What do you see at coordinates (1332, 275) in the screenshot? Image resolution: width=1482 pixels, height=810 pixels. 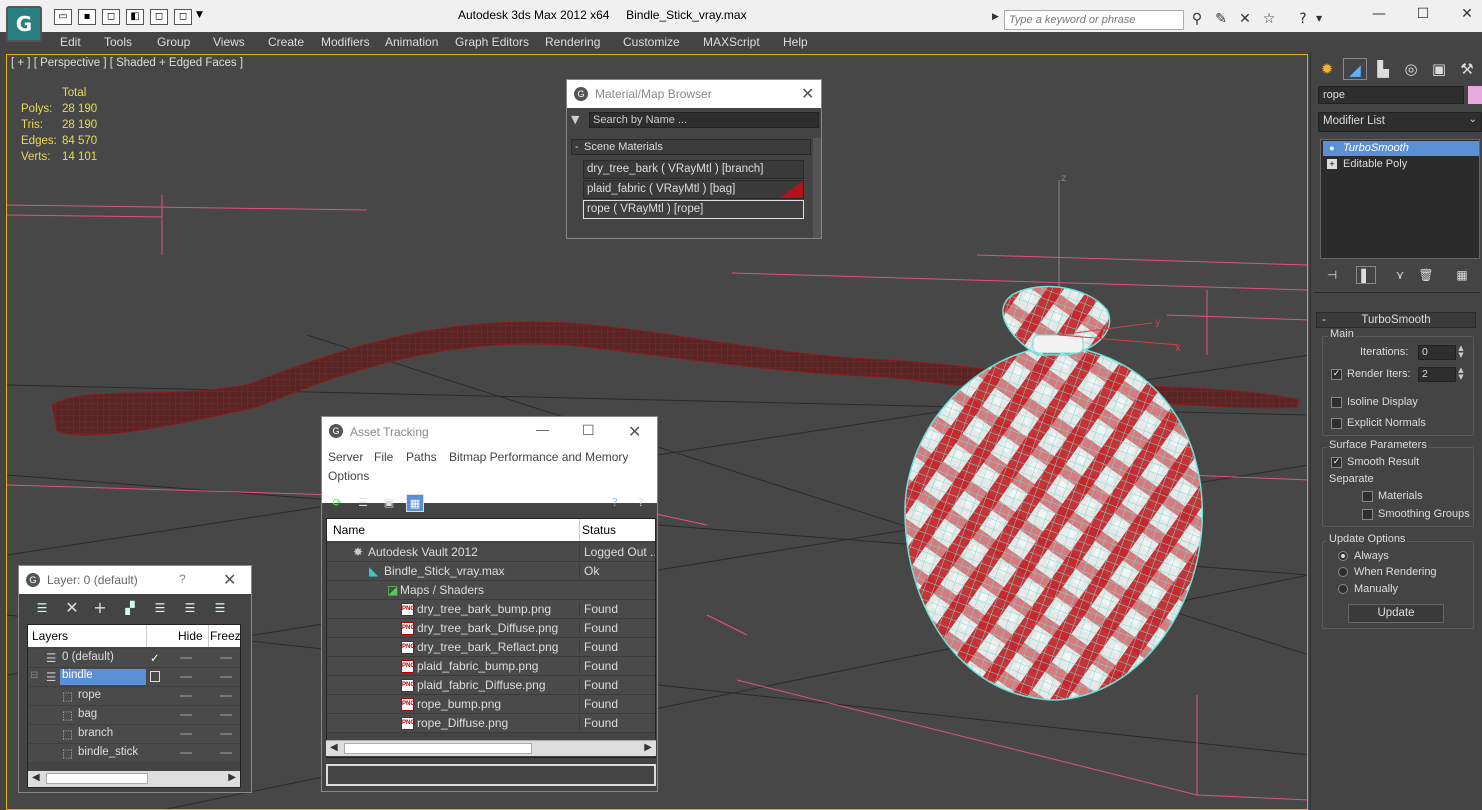 I see `pin-stack-icon: ⊣` at bounding box center [1332, 275].